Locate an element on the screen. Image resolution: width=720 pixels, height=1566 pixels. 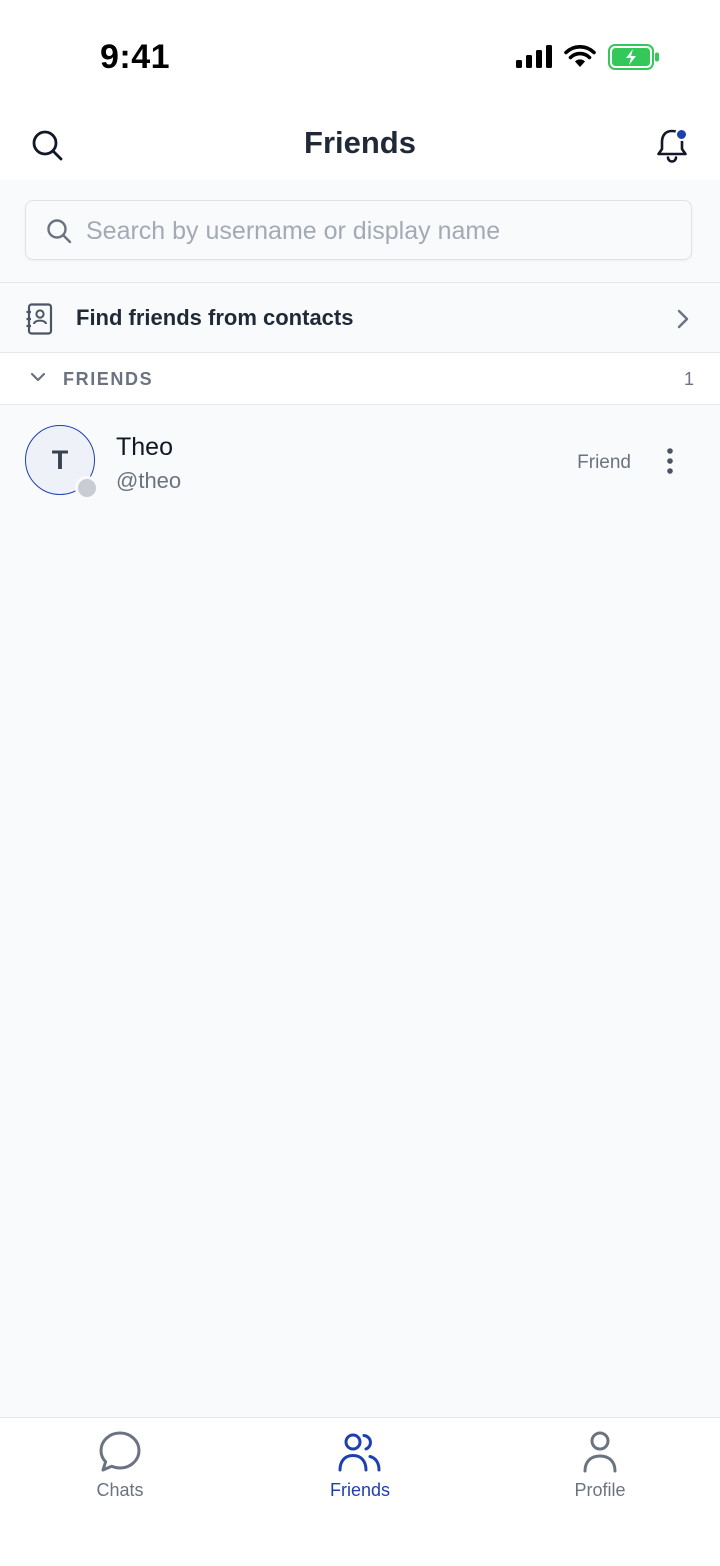
friends-section-header: FRIENDS 1 is located at coordinates (360, 379).